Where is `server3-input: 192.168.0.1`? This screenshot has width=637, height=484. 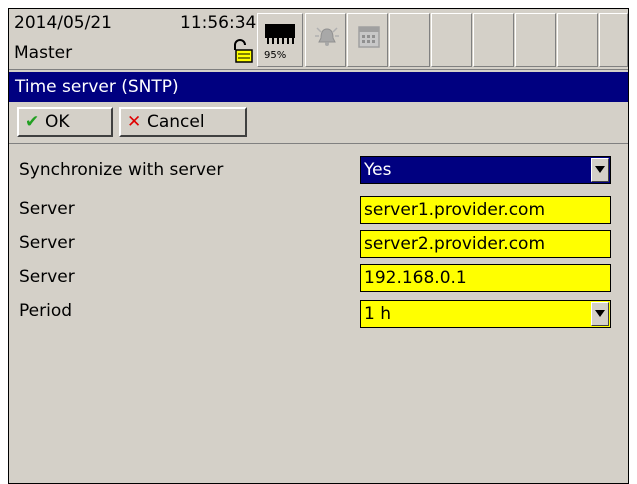 server3-input: 192.168.0.1 is located at coordinates (485, 278).